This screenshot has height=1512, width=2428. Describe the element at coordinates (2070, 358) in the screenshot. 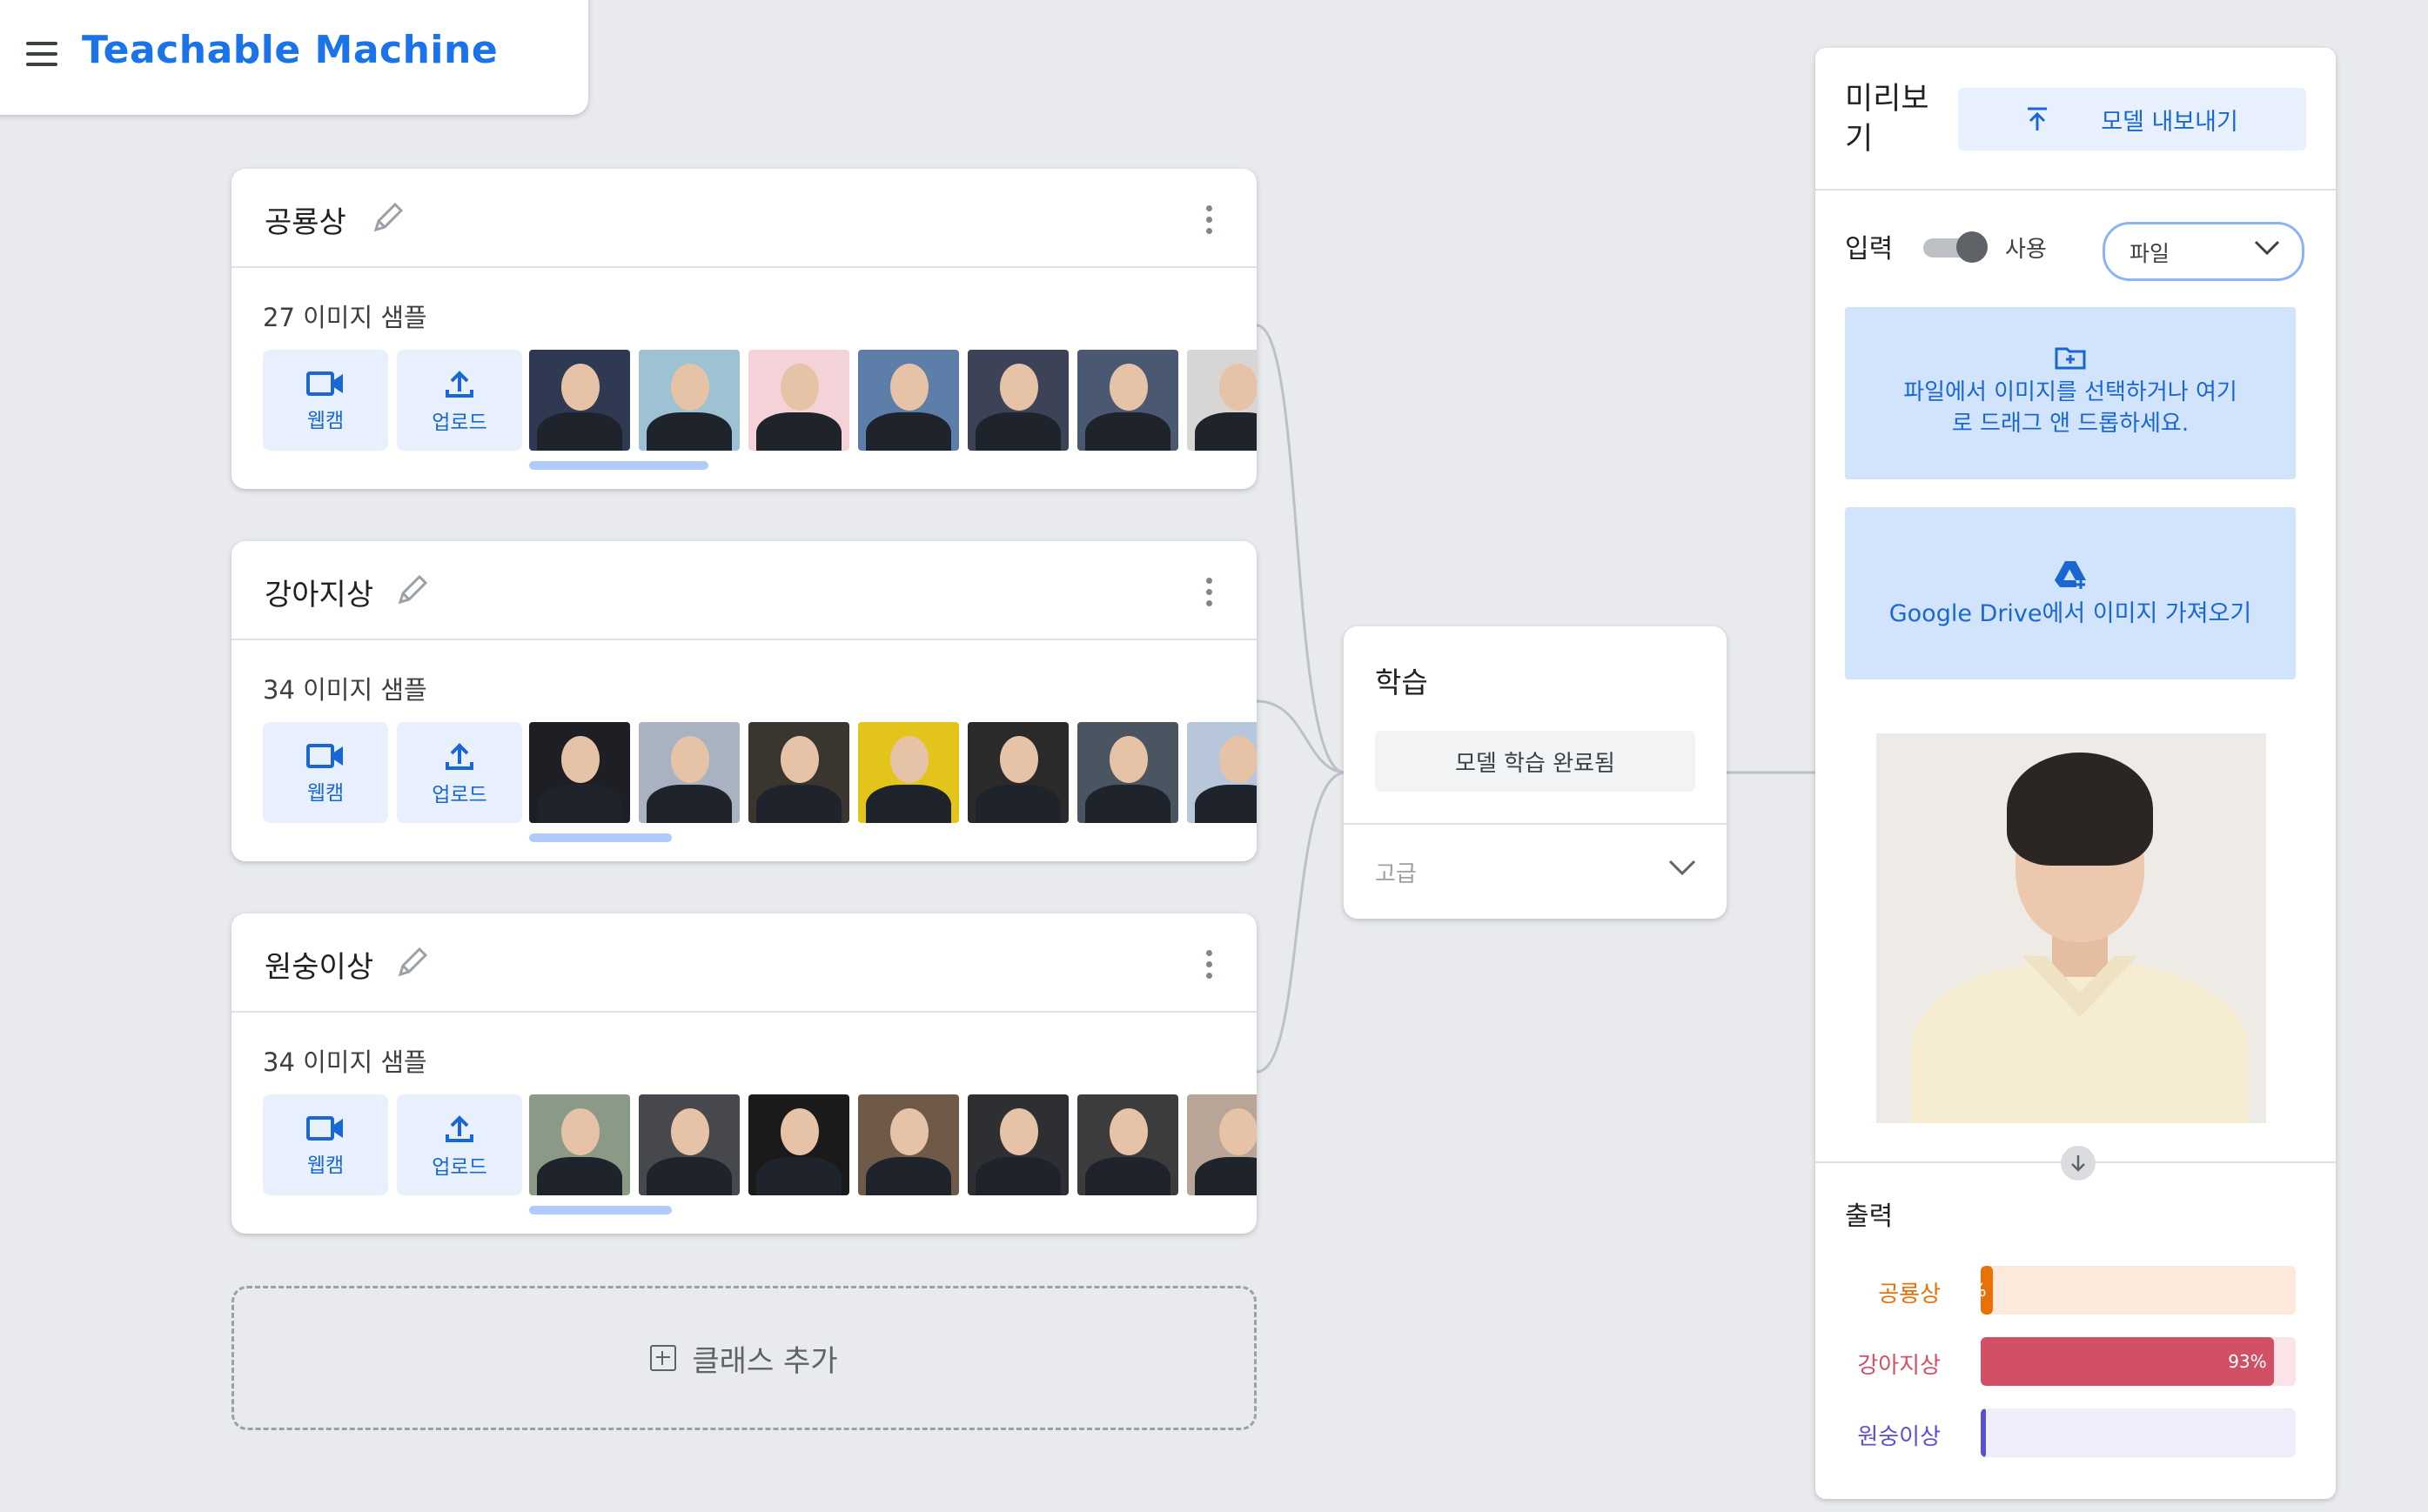

I see `folder-add-icon` at that location.